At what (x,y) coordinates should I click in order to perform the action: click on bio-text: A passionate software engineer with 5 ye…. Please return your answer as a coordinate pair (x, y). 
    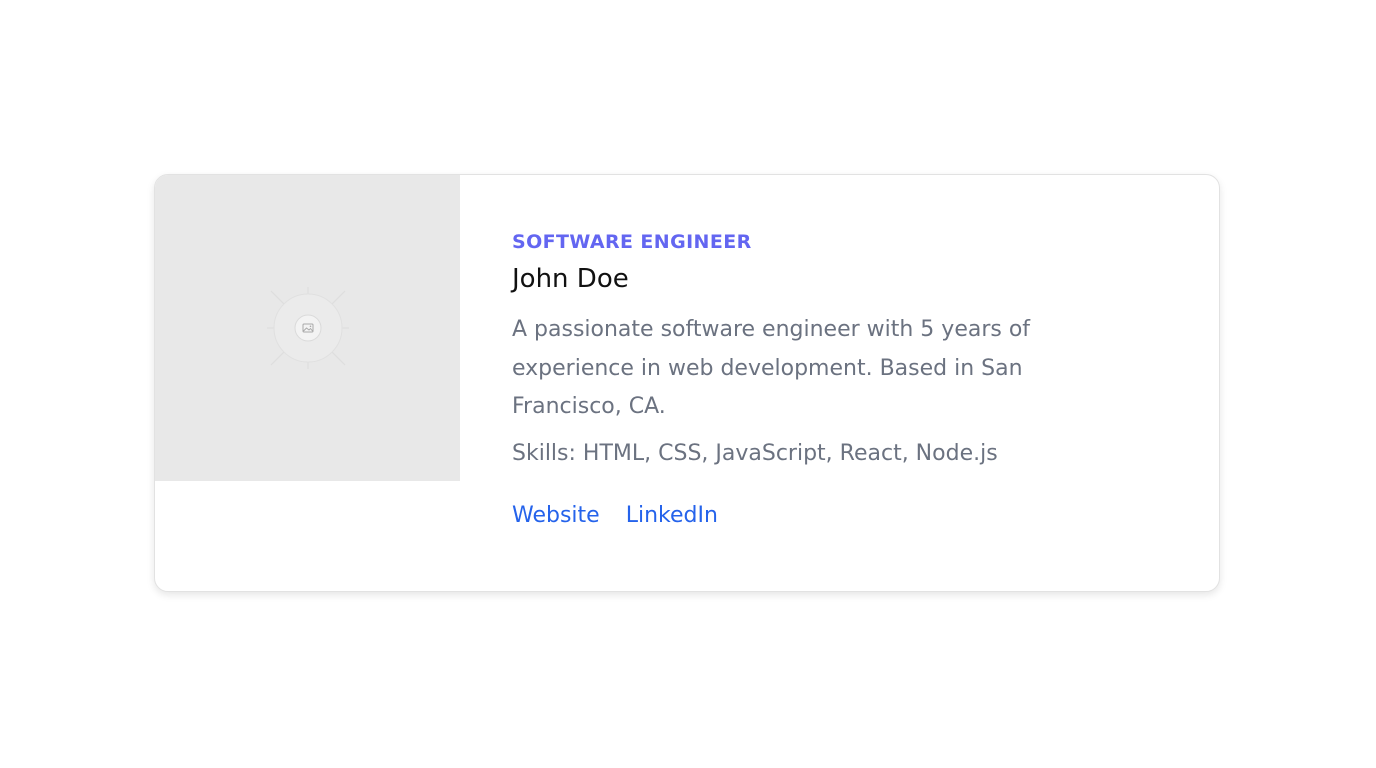
    Looking at the image, I should click on (771, 368).